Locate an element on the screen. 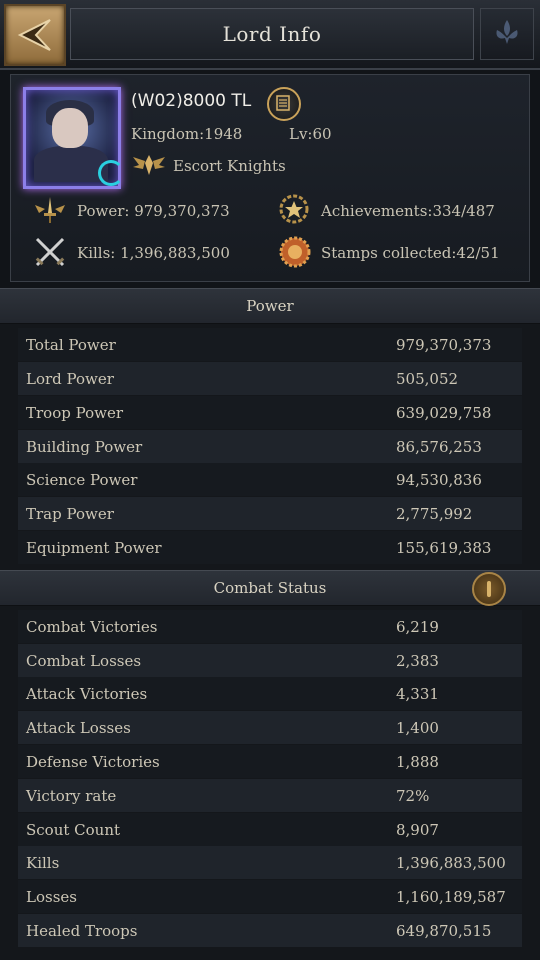  row-value: 639,029,758 is located at coordinates (444, 412).